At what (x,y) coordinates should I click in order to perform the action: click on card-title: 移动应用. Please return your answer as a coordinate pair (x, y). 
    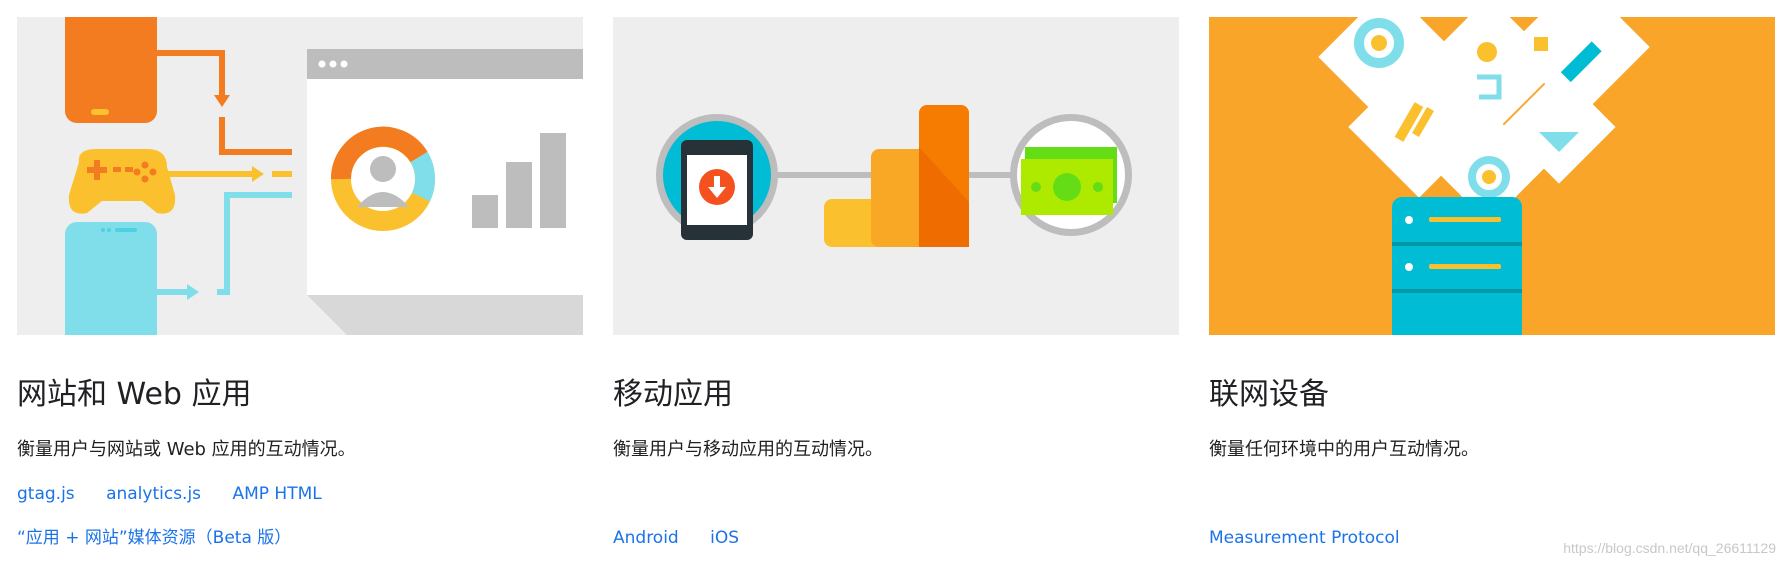
    Looking at the image, I should click on (673, 394).